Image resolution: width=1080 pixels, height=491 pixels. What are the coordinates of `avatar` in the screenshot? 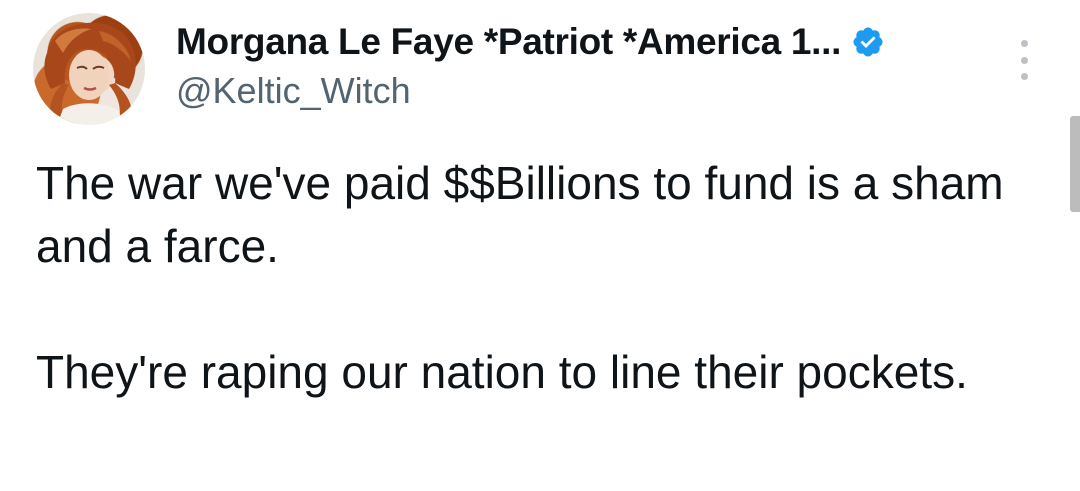 It's located at (89, 69).